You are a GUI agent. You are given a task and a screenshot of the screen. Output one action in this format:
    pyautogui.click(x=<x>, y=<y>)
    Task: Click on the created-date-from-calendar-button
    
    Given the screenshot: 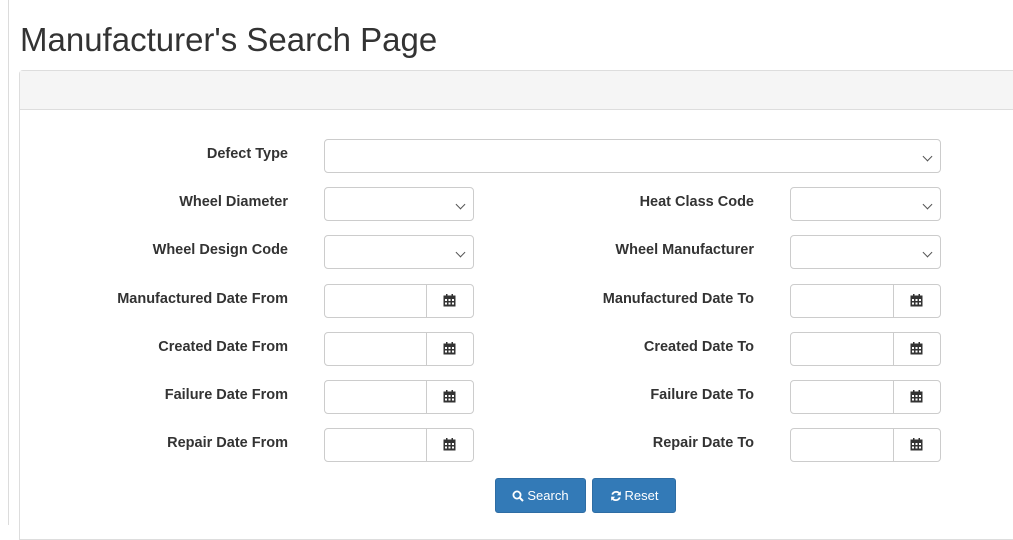 What is the action you would take?
    pyautogui.click(x=449, y=349)
    